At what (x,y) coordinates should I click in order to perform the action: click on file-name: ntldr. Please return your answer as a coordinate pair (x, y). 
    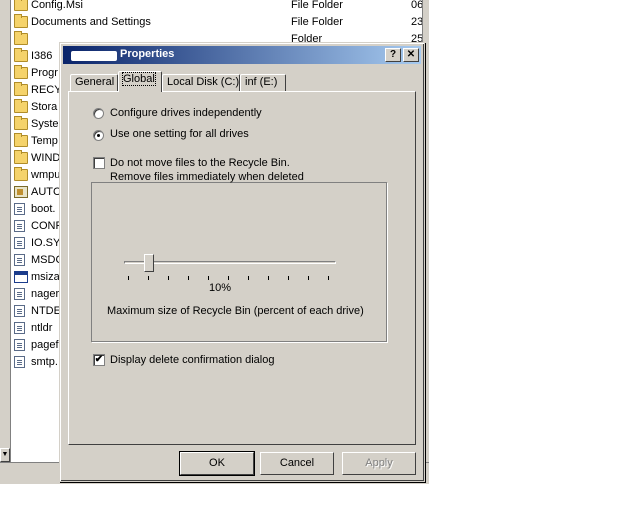
    Looking at the image, I should click on (42, 328).